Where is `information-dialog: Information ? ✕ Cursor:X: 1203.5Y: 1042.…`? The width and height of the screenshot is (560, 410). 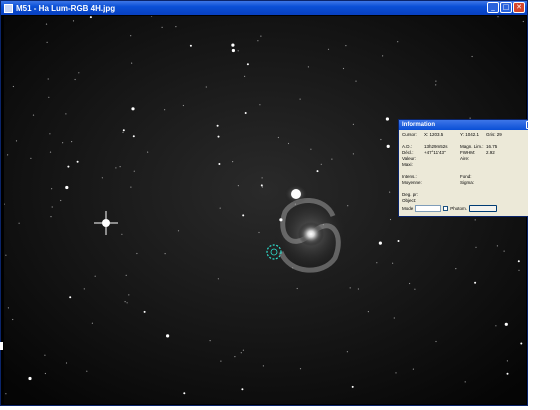 information-dialog: Information ? ✕ Cursor:X: 1203.5Y: 1042.… is located at coordinates (471, 168).